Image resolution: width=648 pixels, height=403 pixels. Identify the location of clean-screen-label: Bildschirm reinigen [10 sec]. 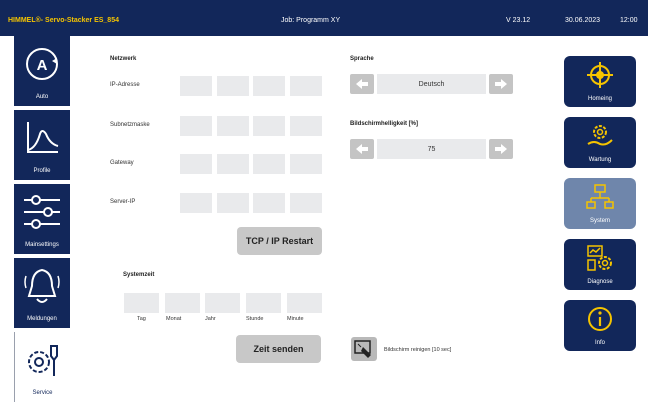
(418, 350).